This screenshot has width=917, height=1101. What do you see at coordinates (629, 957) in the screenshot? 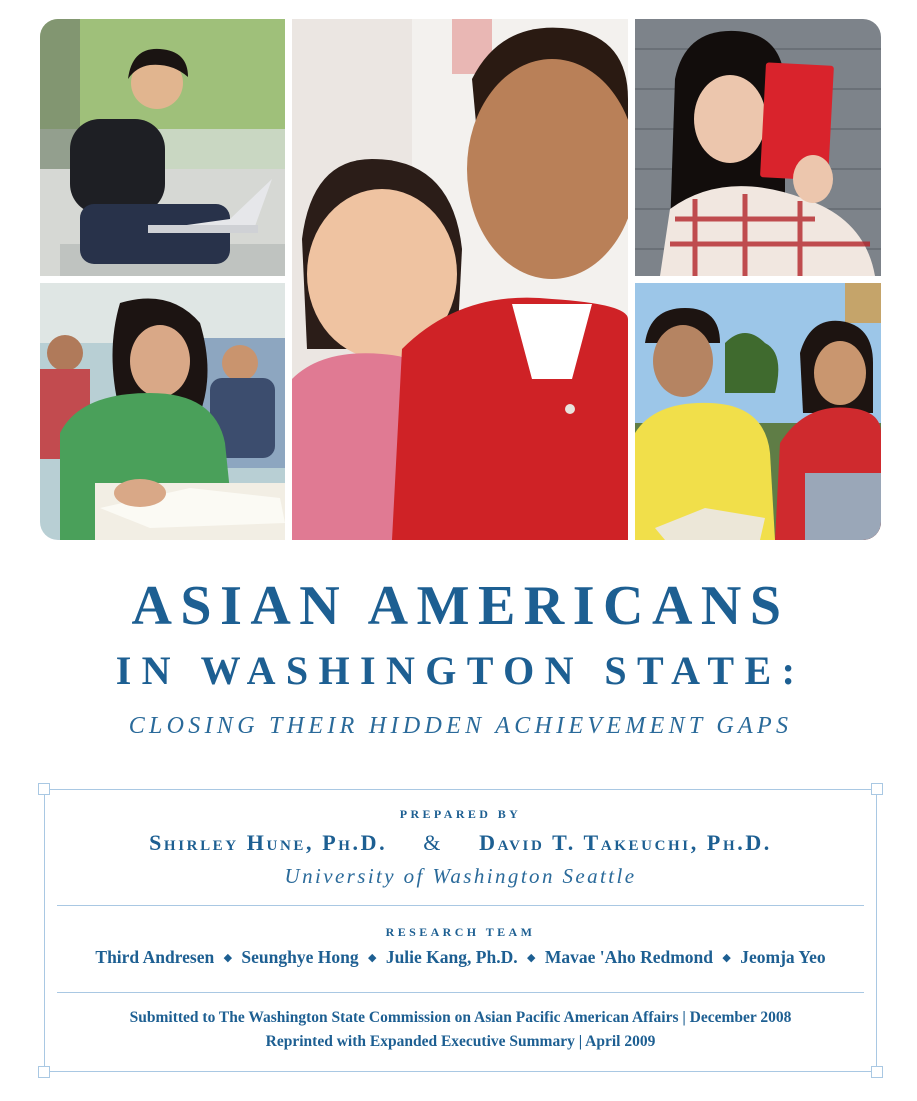
I see `team-member: Mavae 'Aho Redmond` at bounding box center [629, 957].